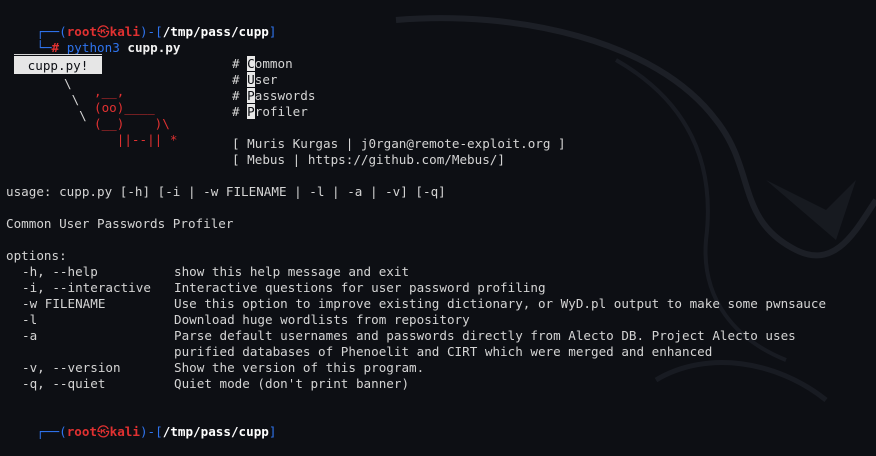 The height and width of the screenshot is (456, 876). I want to click on prompt-second-prefix: └─, so click(44, 47).